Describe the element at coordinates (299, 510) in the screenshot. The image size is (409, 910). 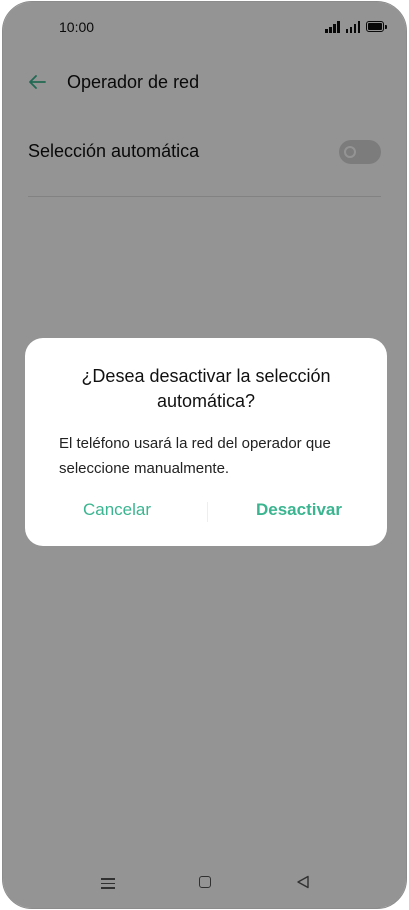
I see `deactivate-button: Desactivar` at that location.